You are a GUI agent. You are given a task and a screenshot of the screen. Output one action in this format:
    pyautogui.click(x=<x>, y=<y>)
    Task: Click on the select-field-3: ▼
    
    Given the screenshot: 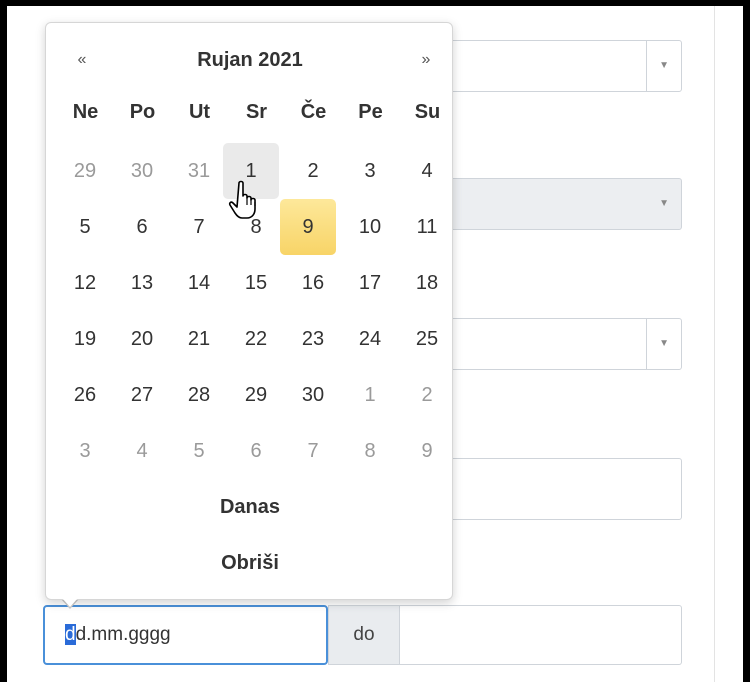 What is the action you would take?
    pyautogui.click(x=556, y=344)
    